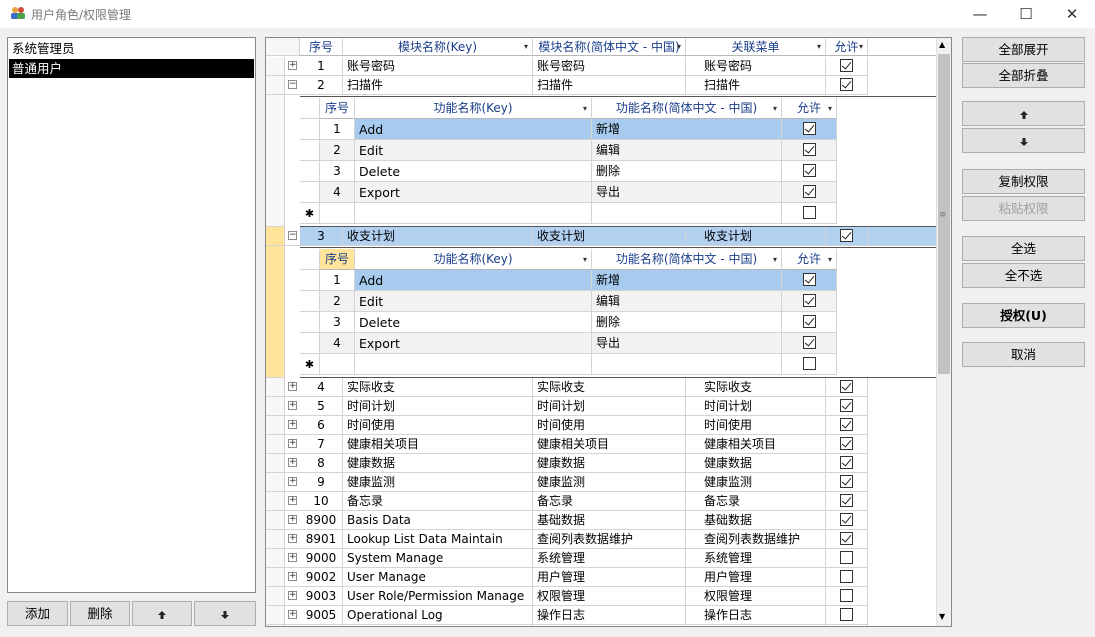 The width and height of the screenshot is (1095, 637). What do you see at coordinates (756, 558) in the screenshot?
I see `module-menu: 系统管理` at bounding box center [756, 558].